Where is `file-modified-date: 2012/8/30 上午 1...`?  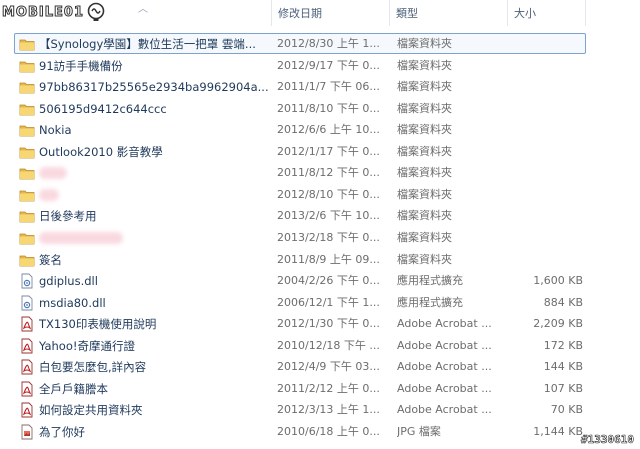 file-modified-date: 2012/8/30 上午 1... is located at coordinates (328, 43).